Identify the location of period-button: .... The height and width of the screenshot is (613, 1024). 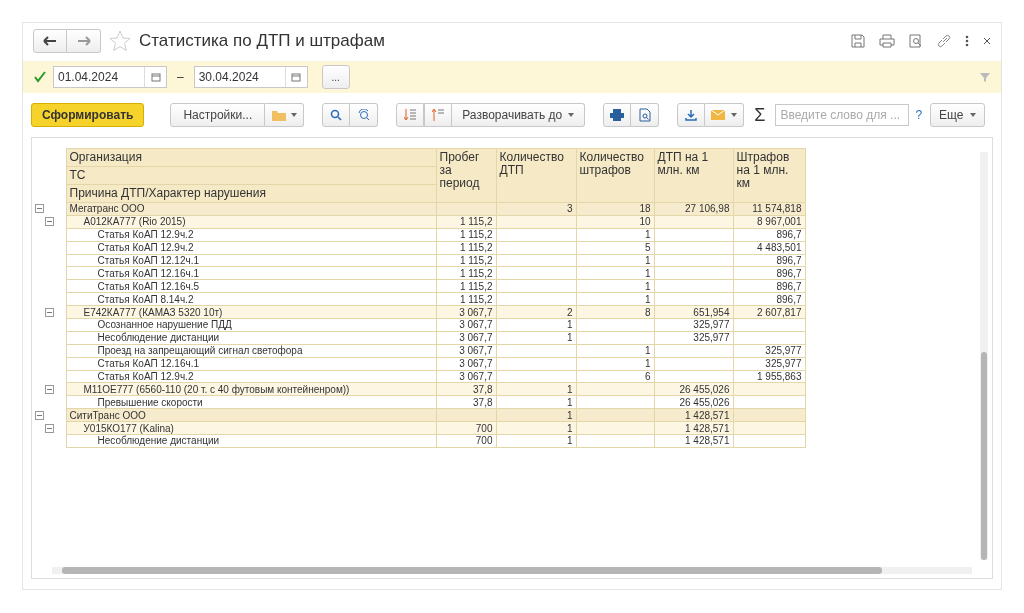
(335, 77).